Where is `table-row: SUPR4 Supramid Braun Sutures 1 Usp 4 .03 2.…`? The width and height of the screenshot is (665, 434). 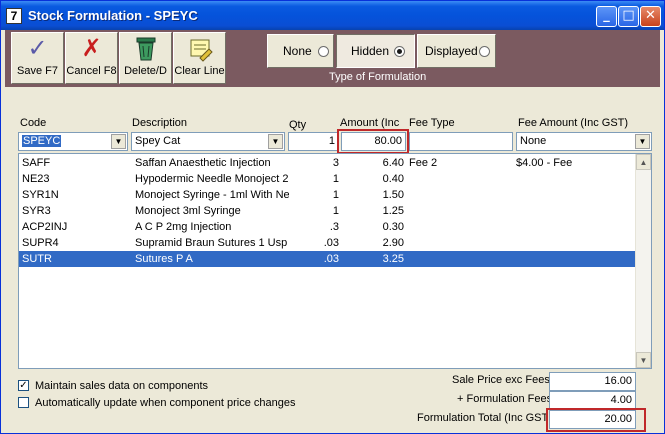
table-row: SUPR4 Supramid Braun Sutures 1 Usp 4 .03 2.… is located at coordinates (327, 243).